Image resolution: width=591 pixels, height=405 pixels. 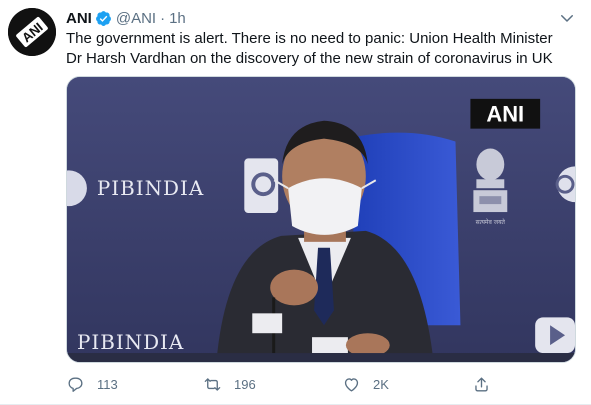 I want to click on more-chevron-icon, so click(x=567, y=18).